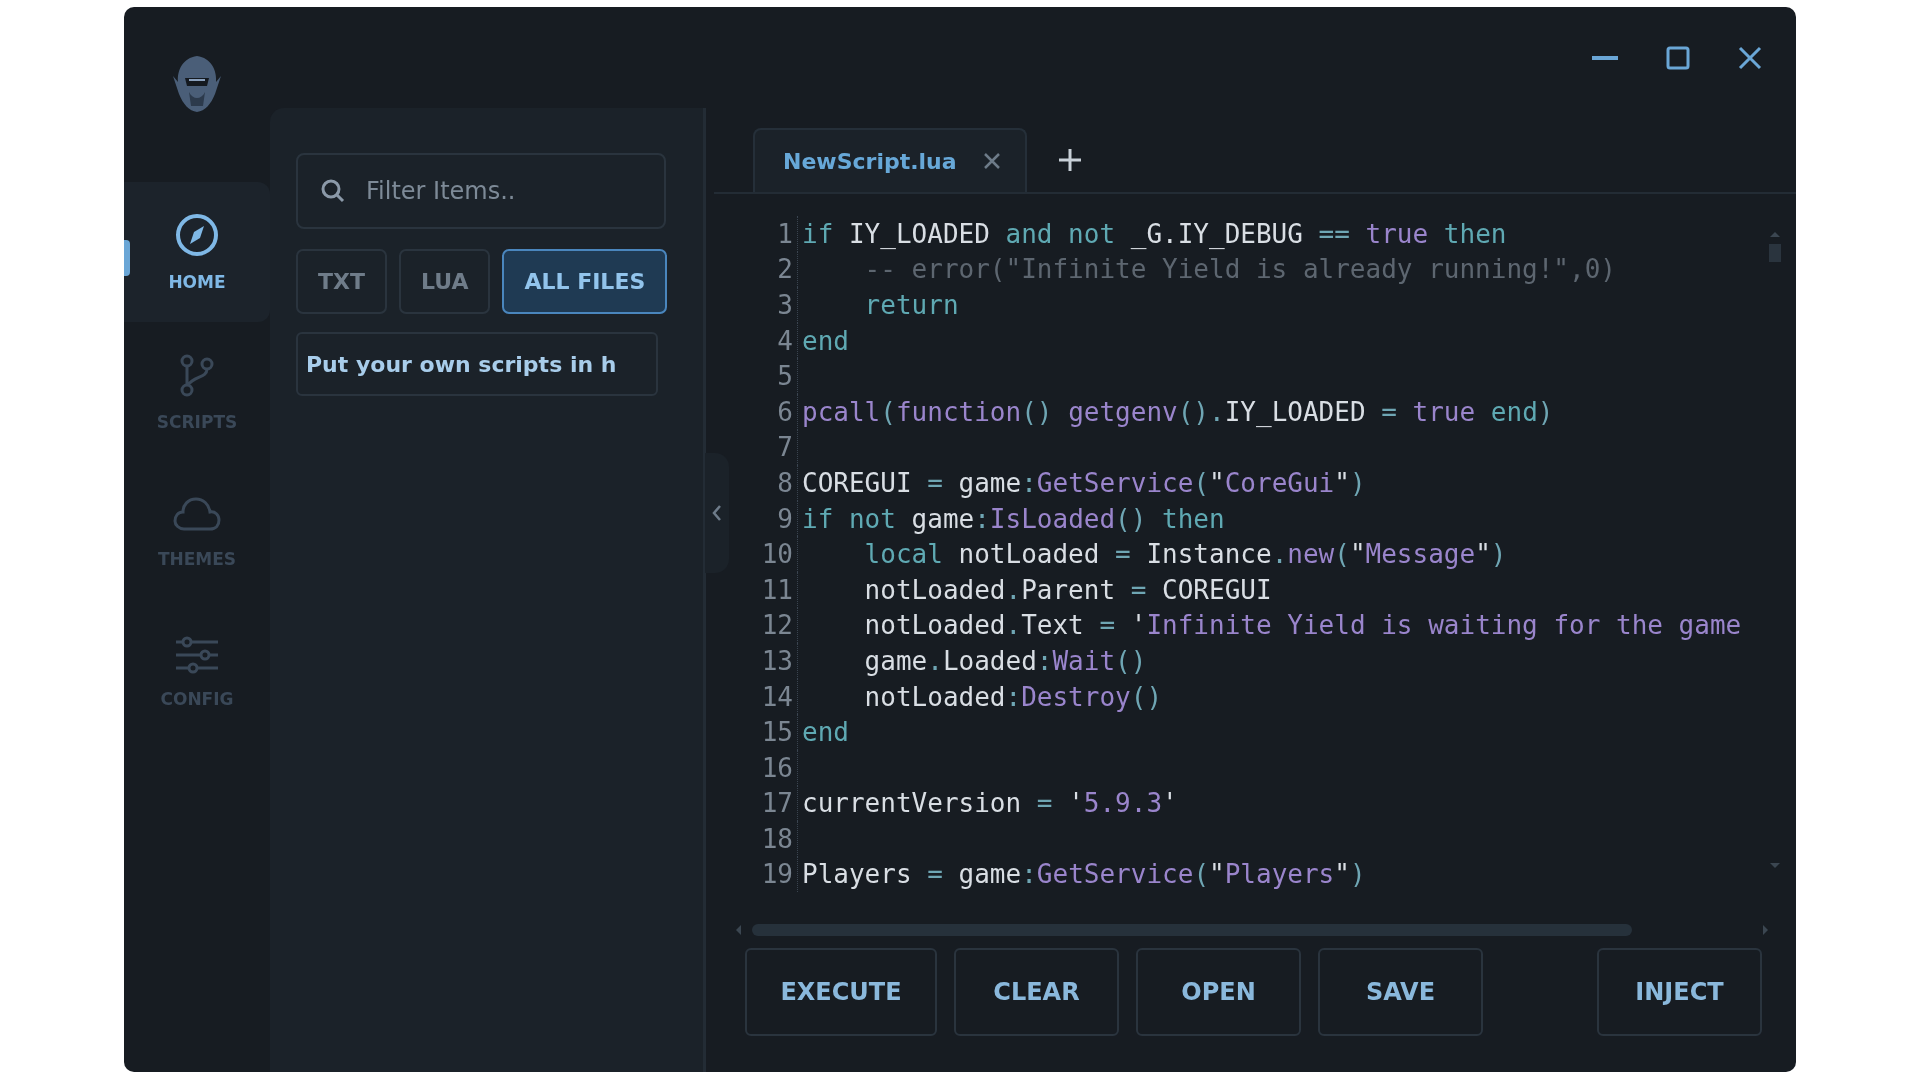  What do you see at coordinates (767, 661) in the screenshot?
I see `line-number: 13` at bounding box center [767, 661].